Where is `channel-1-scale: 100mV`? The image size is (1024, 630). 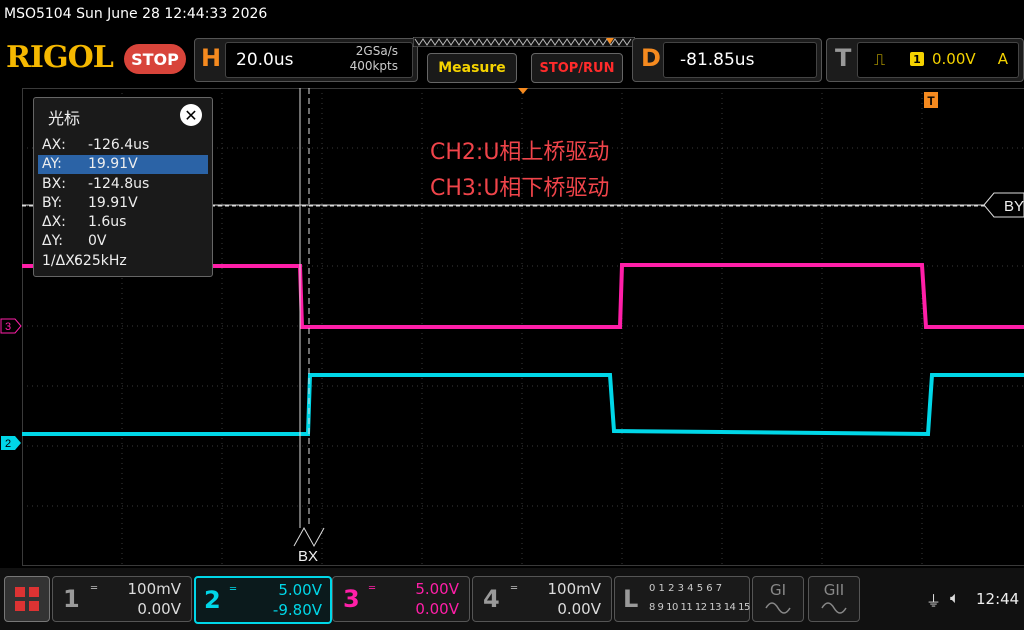
channel-1-scale: 100mV is located at coordinates (154, 589).